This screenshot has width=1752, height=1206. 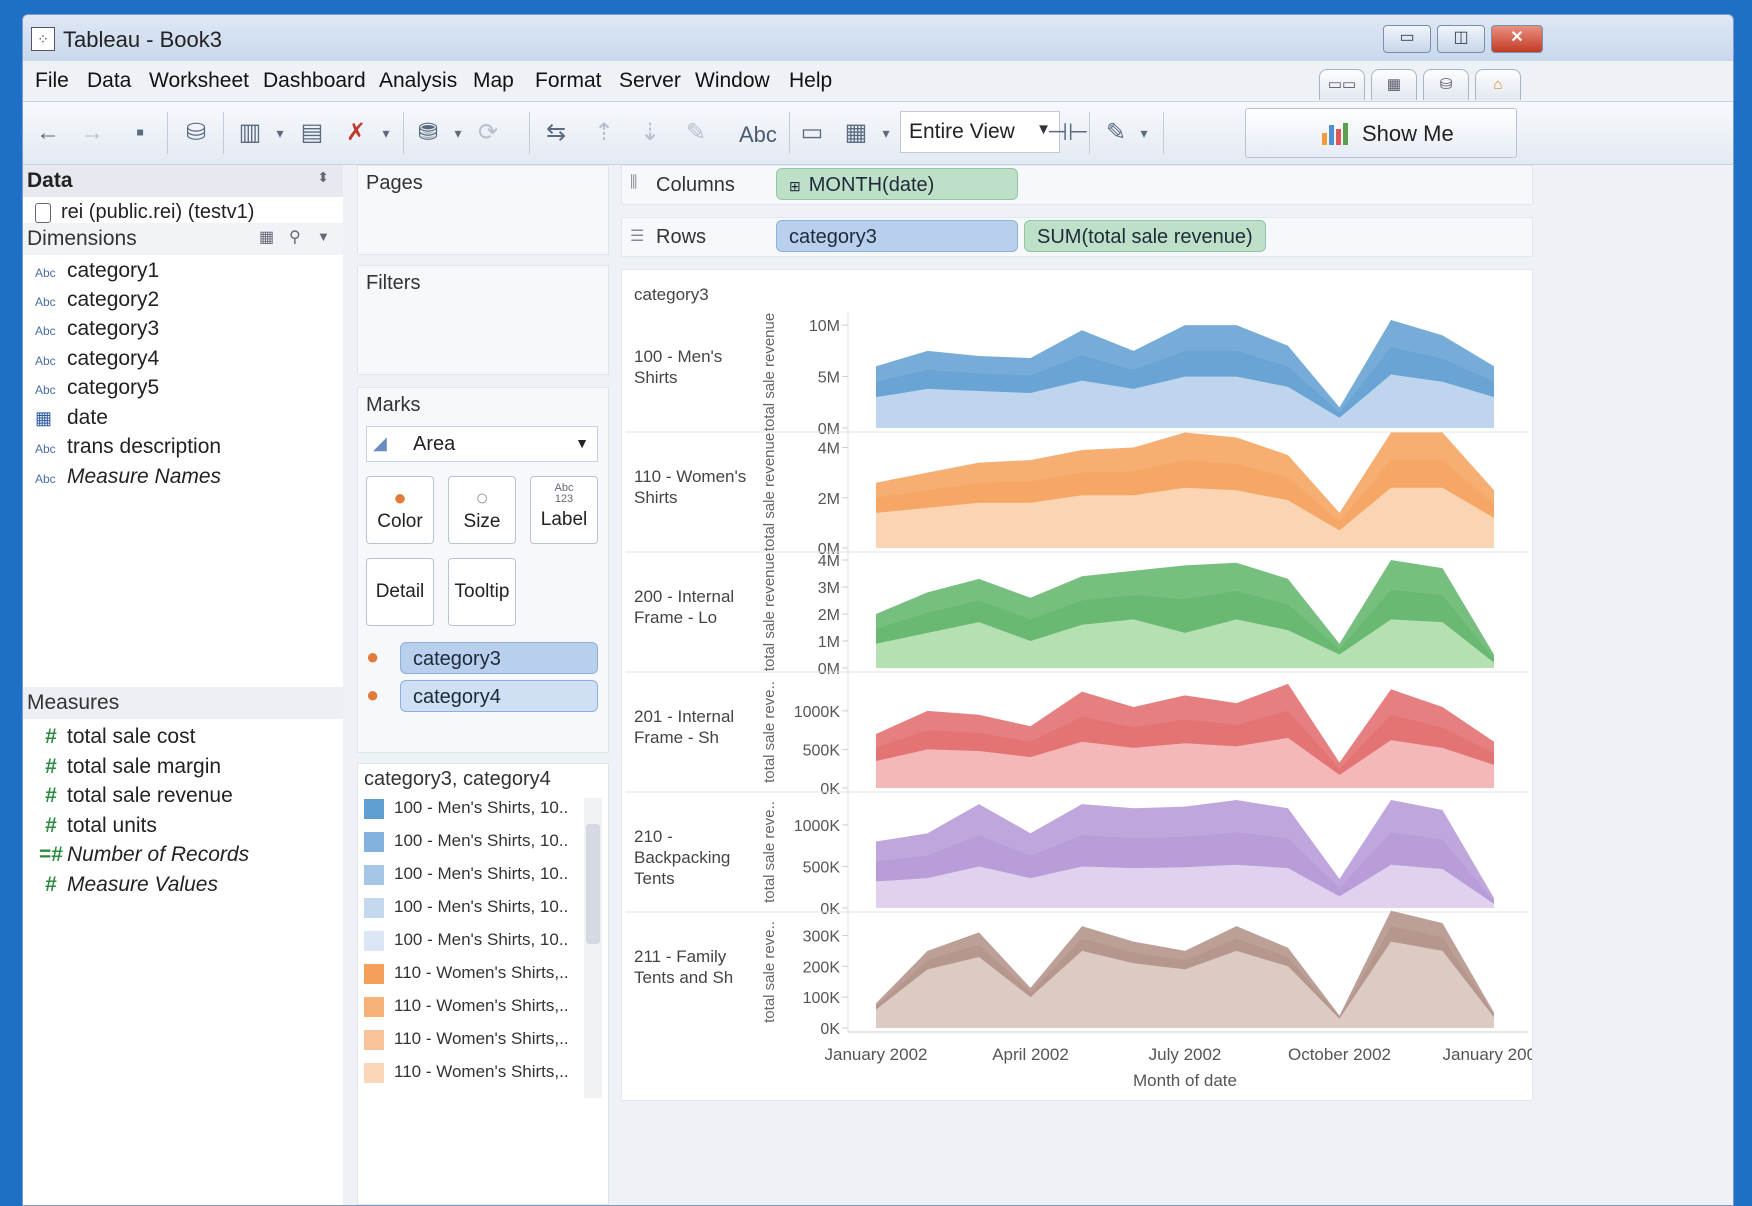 I want to click on fix-axes-icon: ⊣⊢, so click(x=1068, y=133).